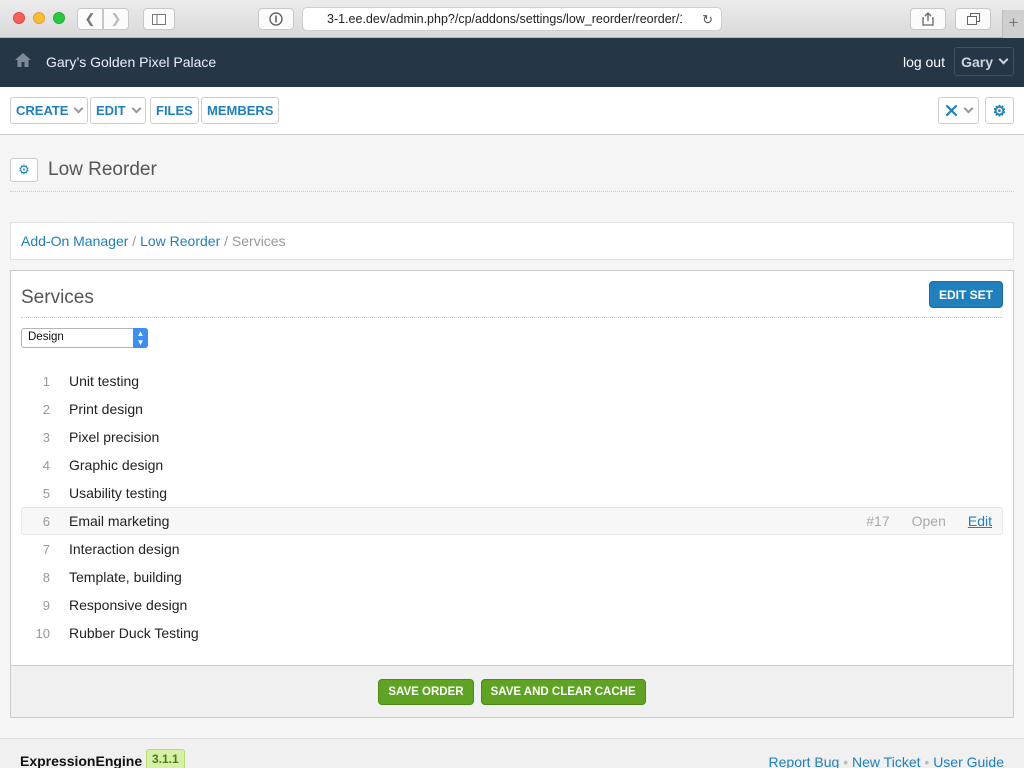 The image size is (1024, 768). Describe the element at coordinates (512, 465) in the screenshot. I see `list-item: 4 Graphic design` at that location.